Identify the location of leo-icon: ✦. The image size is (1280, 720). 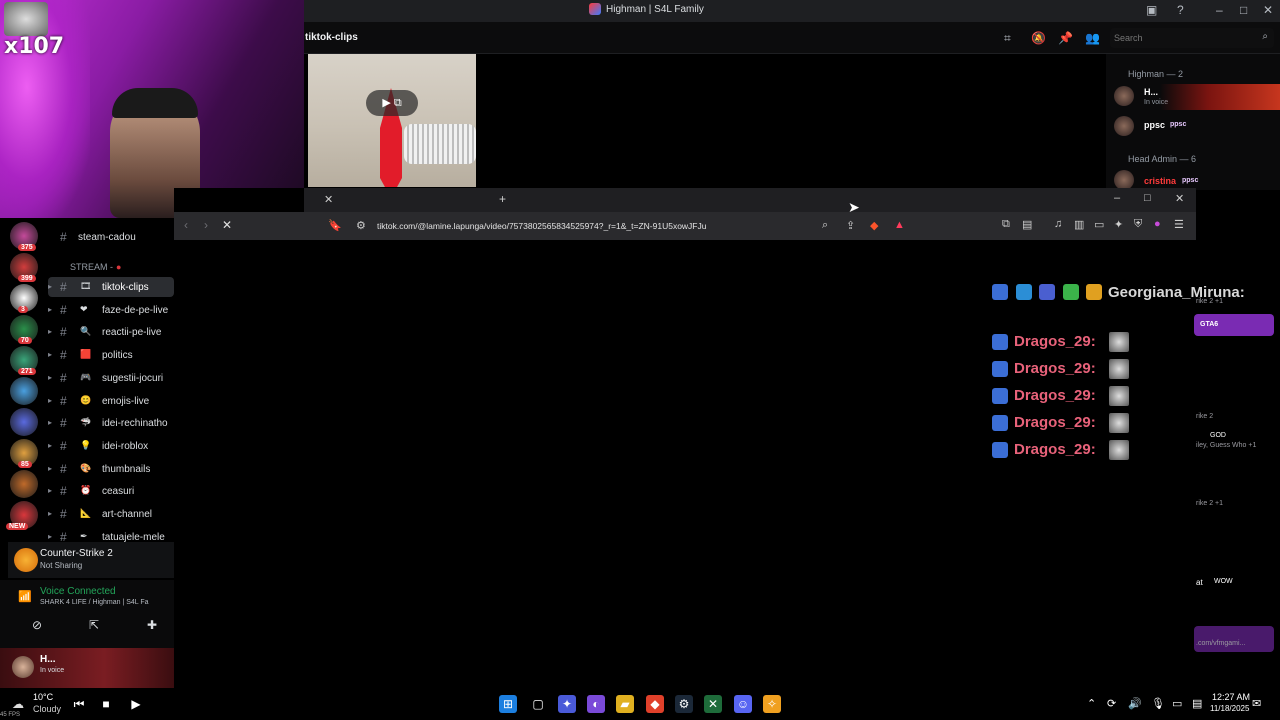
(1118, 224).